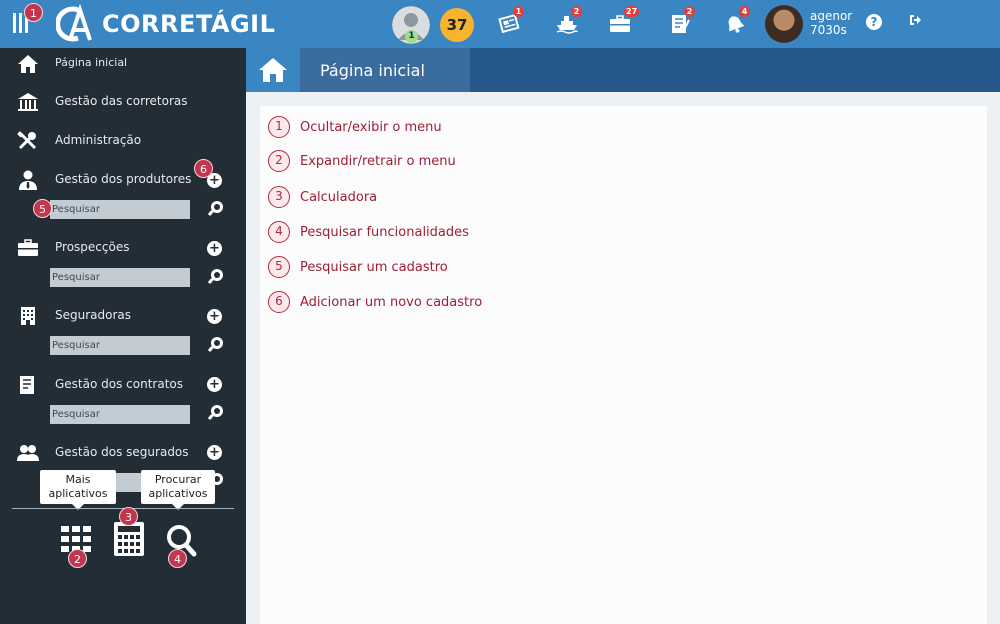 The image size is (1000, 624). I want to click on sidebar-item-label: Página inicial, so click(91, 62).